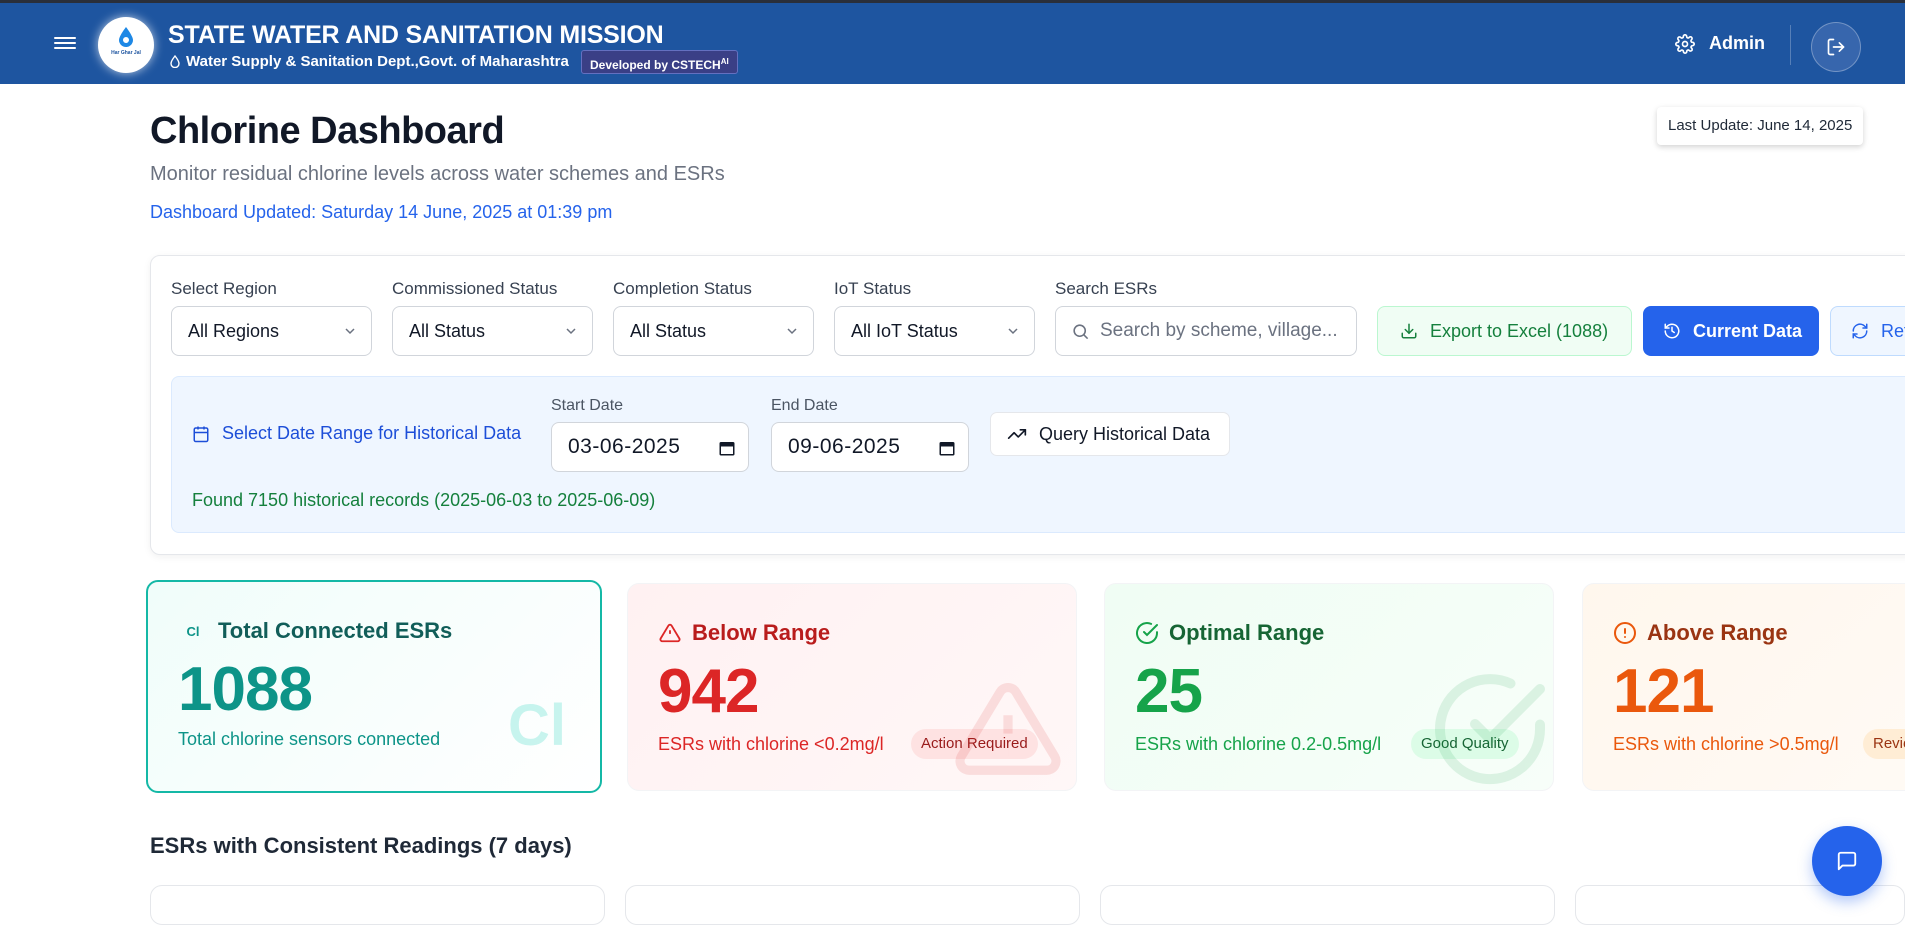 The height and width of the screenshot is (925, 1905). I want to click on history-icon, so click(1672, 331).